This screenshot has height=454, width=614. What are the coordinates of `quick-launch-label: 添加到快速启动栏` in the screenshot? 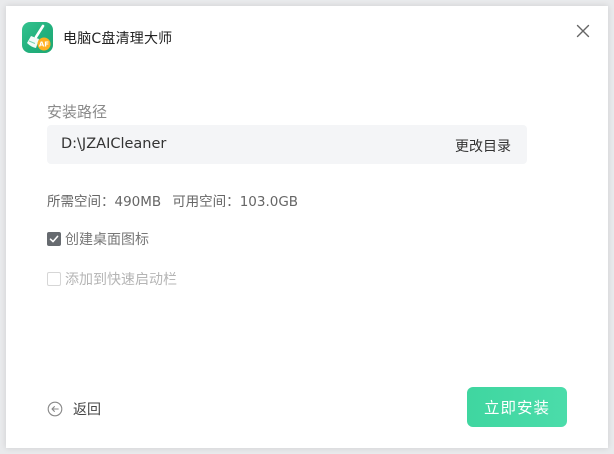 It's located at (121, 280).